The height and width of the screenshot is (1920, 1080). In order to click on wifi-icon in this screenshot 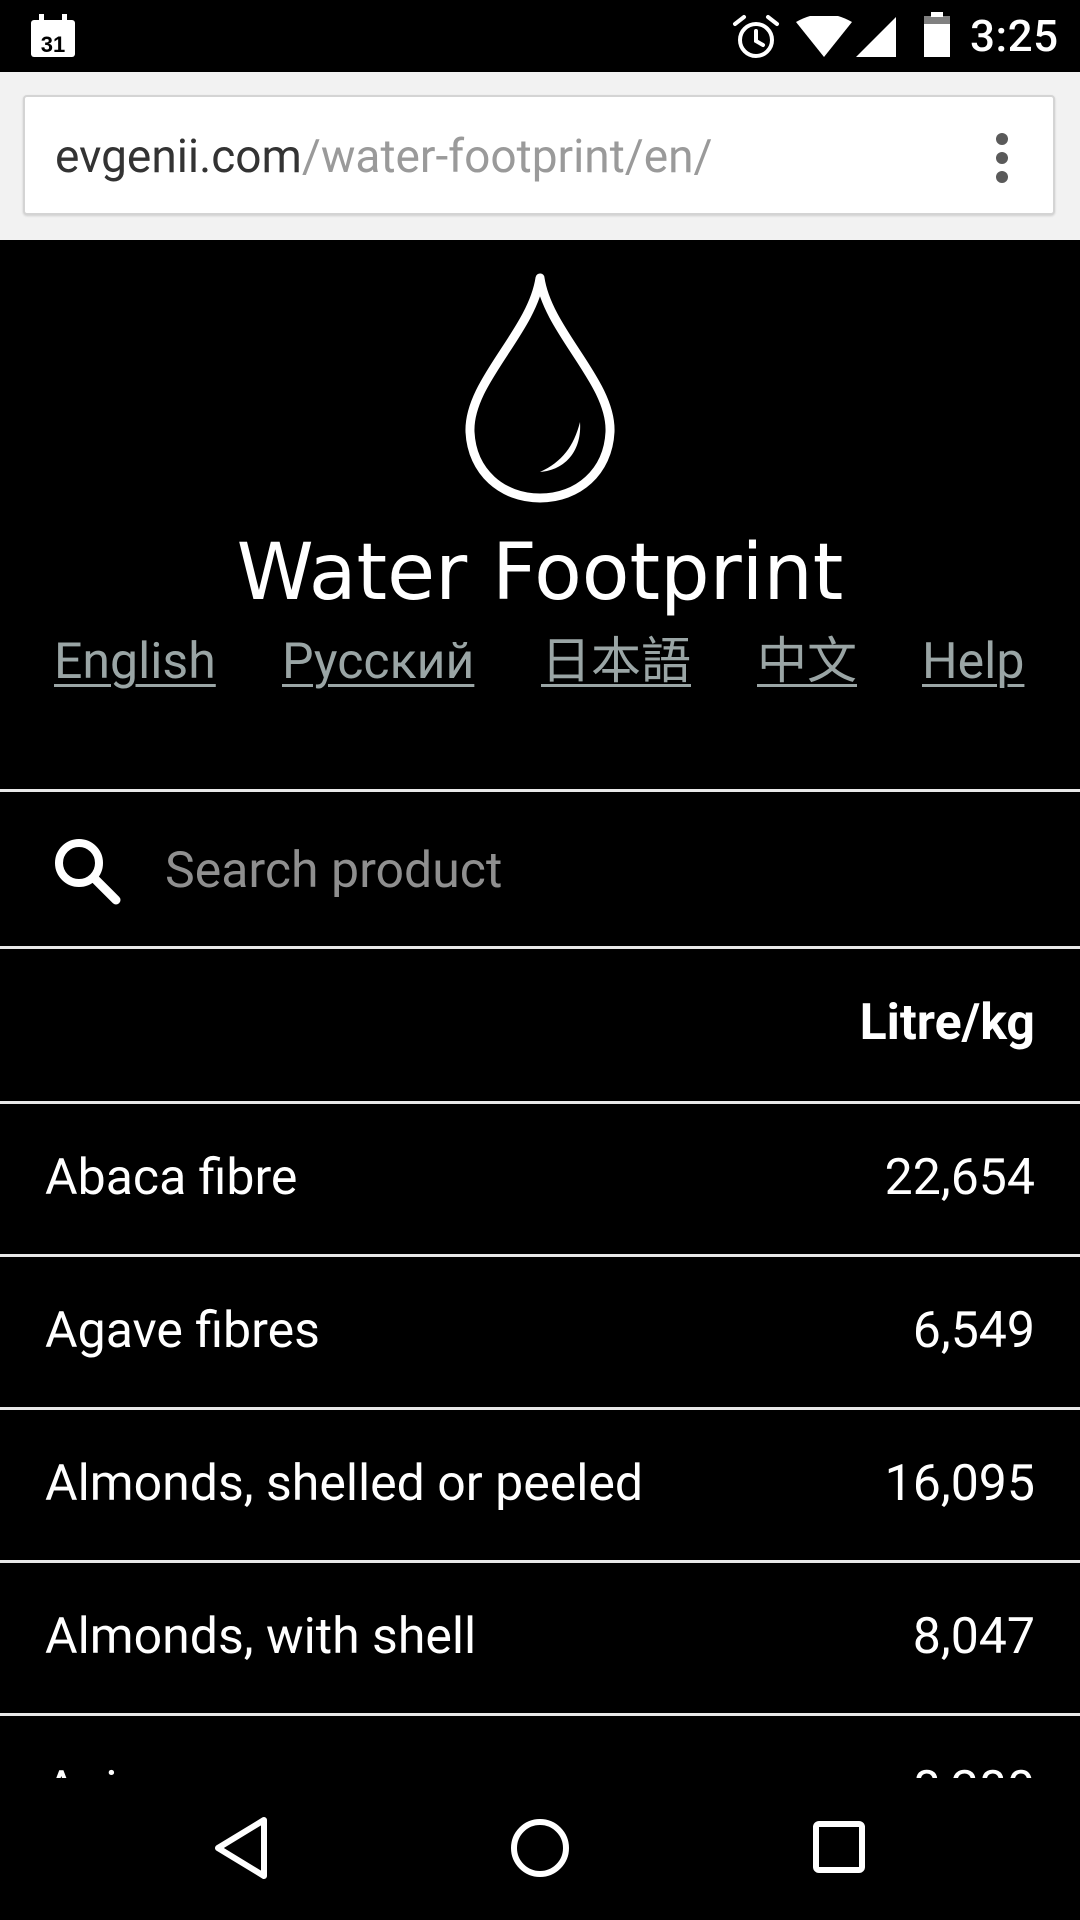, I will do `click(824, 36)`.